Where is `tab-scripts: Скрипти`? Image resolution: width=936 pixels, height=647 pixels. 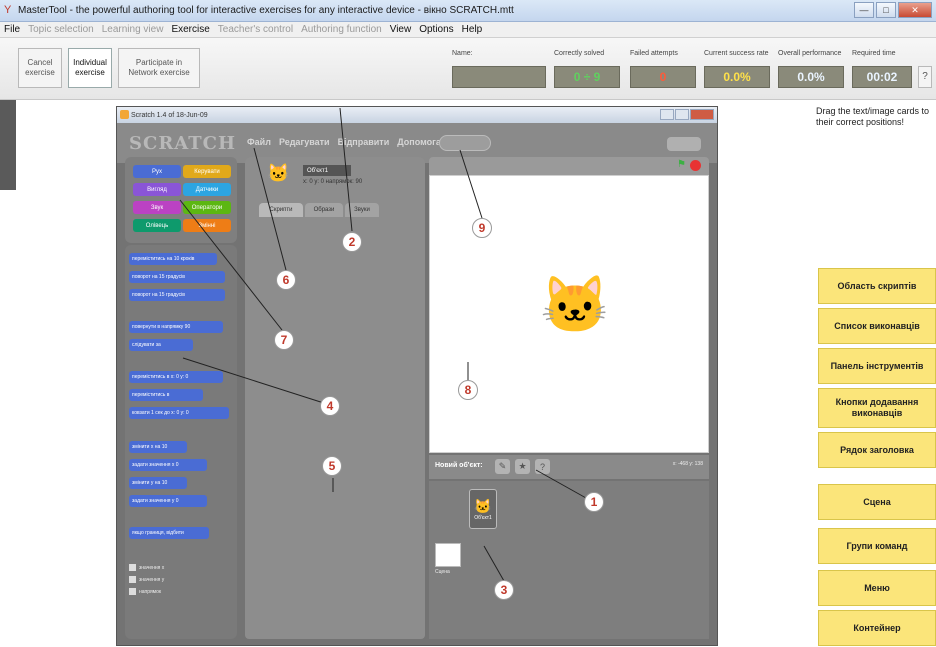 tab-scripts: Скрипти is located at coordinates (281, 210).